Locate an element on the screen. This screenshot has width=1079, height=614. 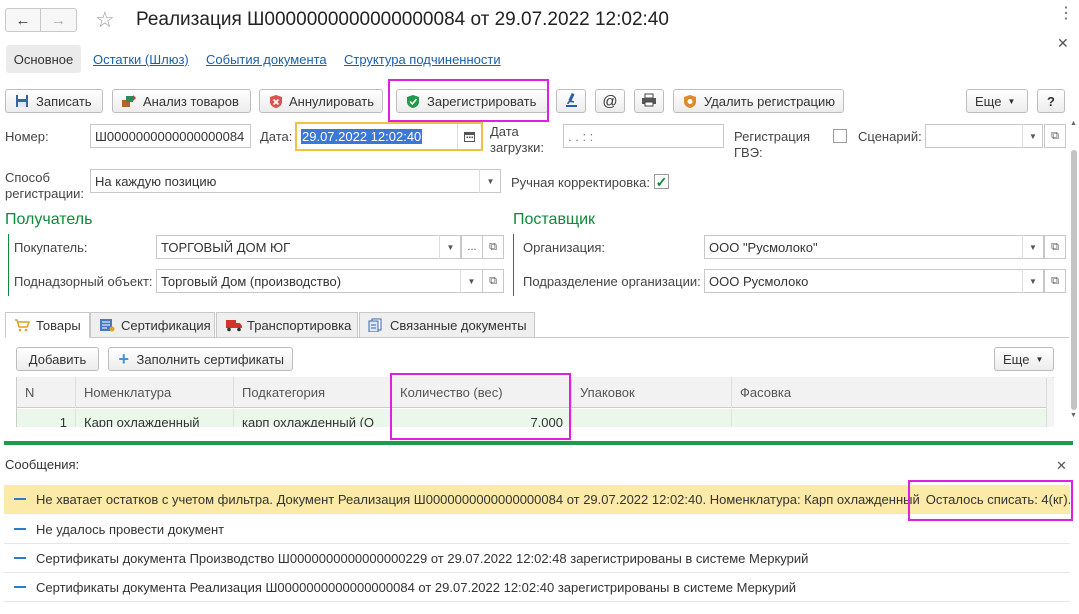
date-field: 29.07.2022 12:02:40 is located at coordinates (389, 136).